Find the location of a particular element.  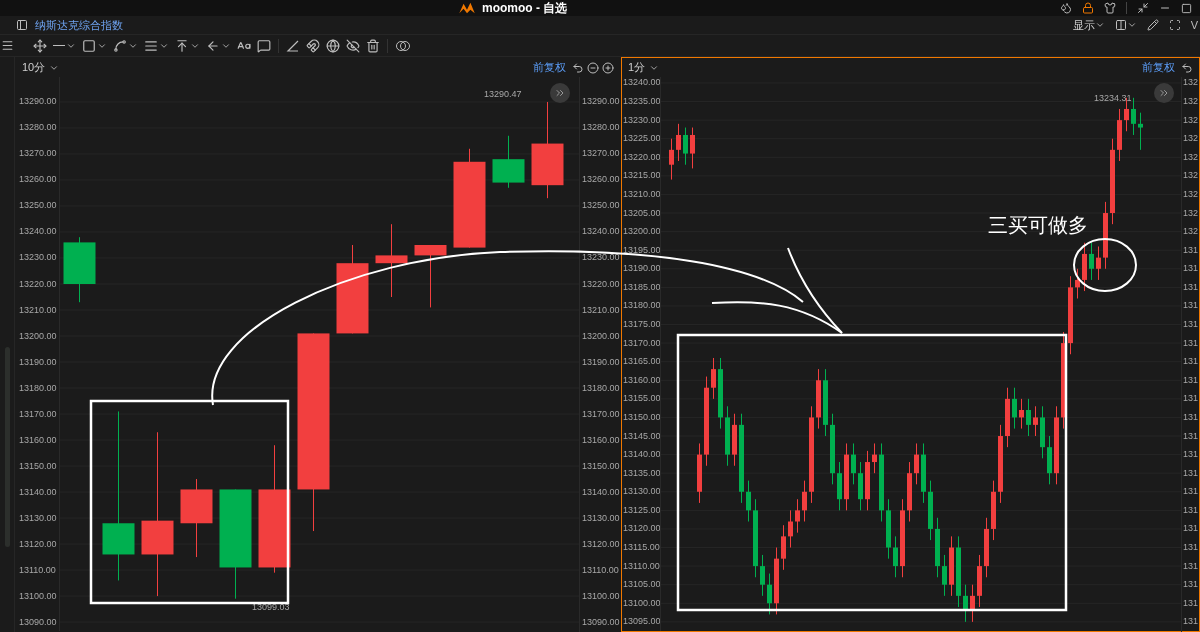

price-axis-label: 13150.00 is located at coordinates (601, 466).